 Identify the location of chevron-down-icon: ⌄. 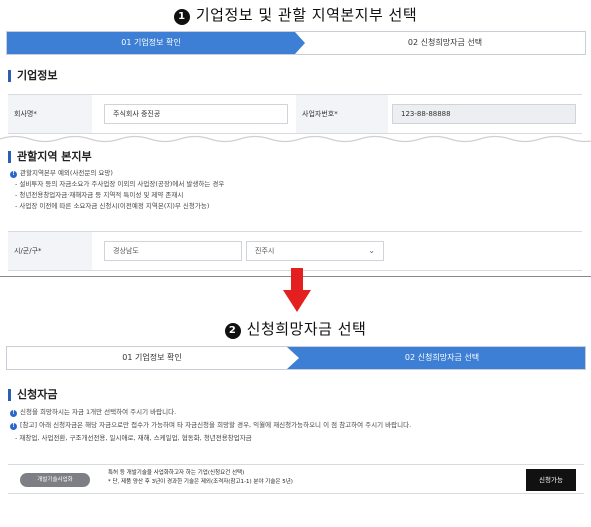
(371, 250).